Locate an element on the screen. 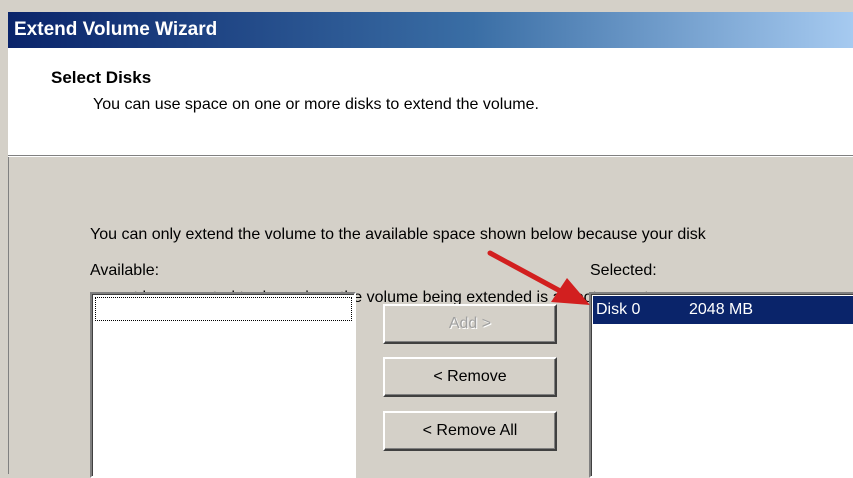  remove-button: < Remove is located at coordinates (470, 377).